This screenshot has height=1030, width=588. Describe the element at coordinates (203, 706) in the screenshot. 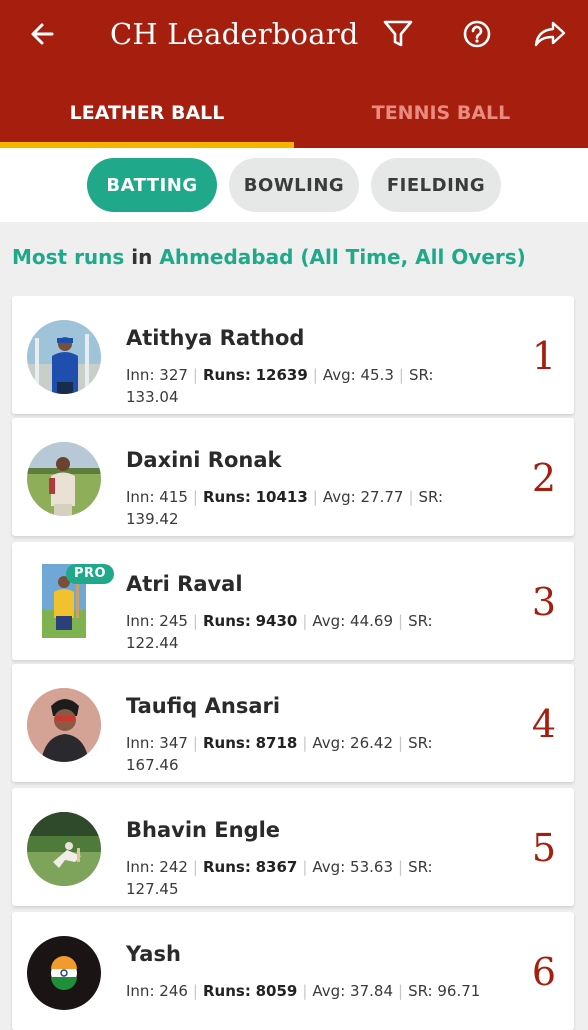

I see `player-name: Taufiq Ansari` at that location.